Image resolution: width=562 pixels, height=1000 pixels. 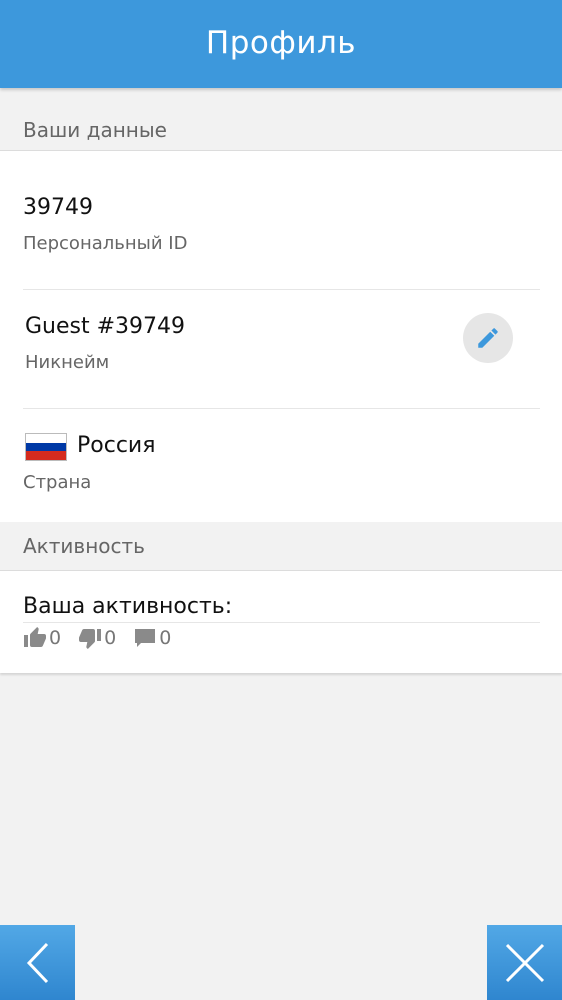 I want to click on activity-stats: 0 0 0, so click(x=105, y=638).